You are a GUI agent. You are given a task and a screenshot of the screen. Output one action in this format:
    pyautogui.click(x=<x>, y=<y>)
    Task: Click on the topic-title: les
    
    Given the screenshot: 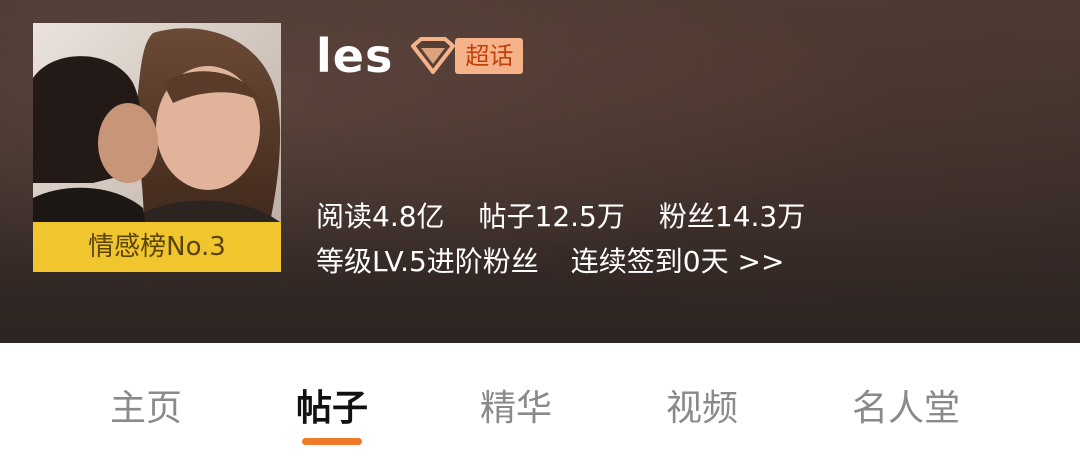 What is the action you would take?
    pyautogui.click(x=355, y=56)
    